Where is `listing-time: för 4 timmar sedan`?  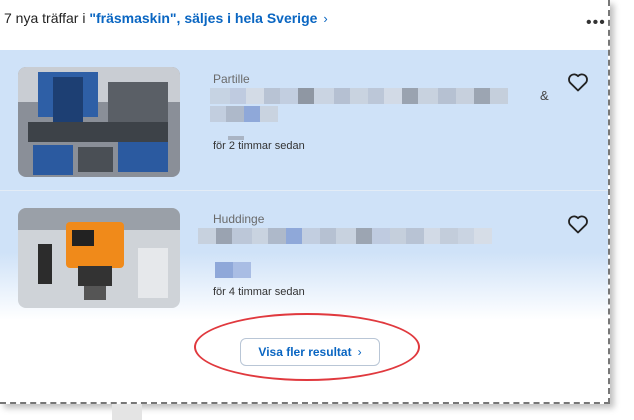
listing-time: för 4 timmar sedan is located at coordinates (259, 292).